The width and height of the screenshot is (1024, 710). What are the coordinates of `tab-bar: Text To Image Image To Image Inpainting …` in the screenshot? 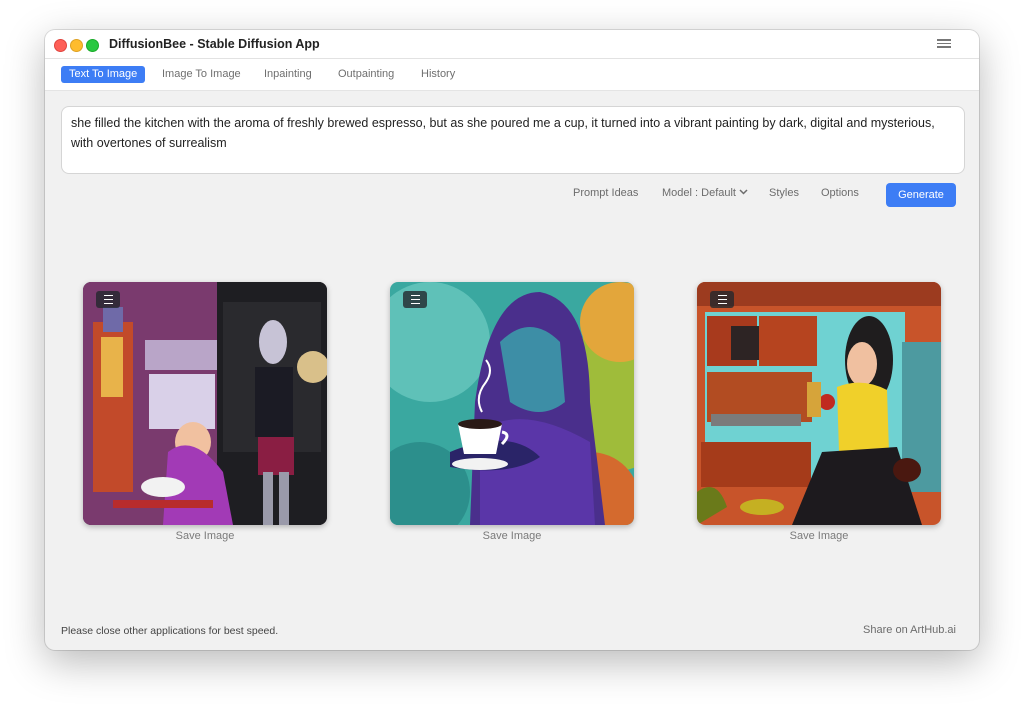 It's located at (512, 75).